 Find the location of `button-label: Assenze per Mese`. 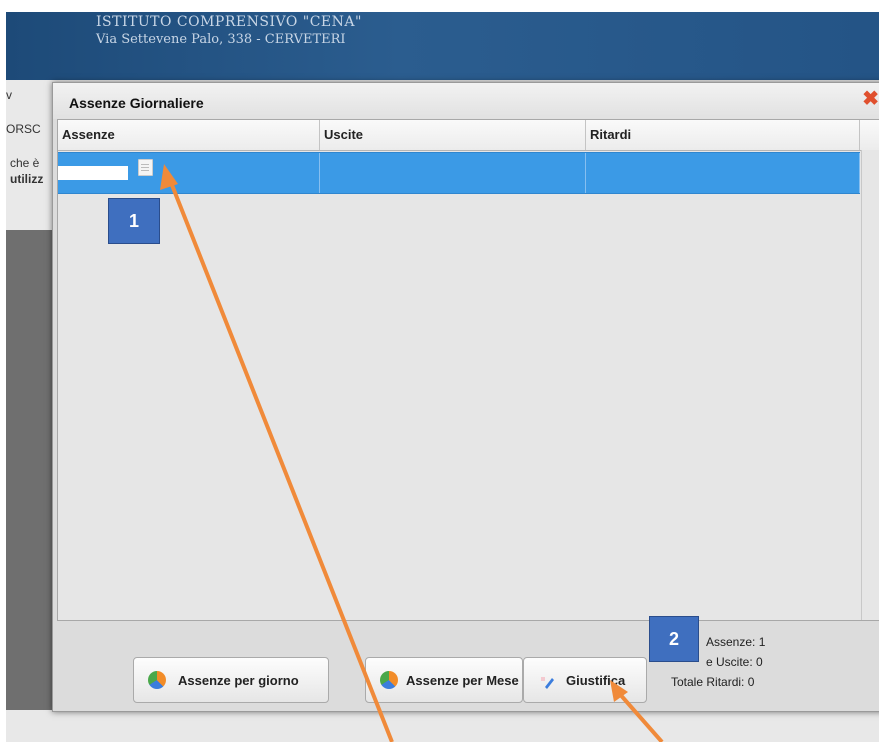

button-label: Assenze per Mese is located at coordinates (462, 680).